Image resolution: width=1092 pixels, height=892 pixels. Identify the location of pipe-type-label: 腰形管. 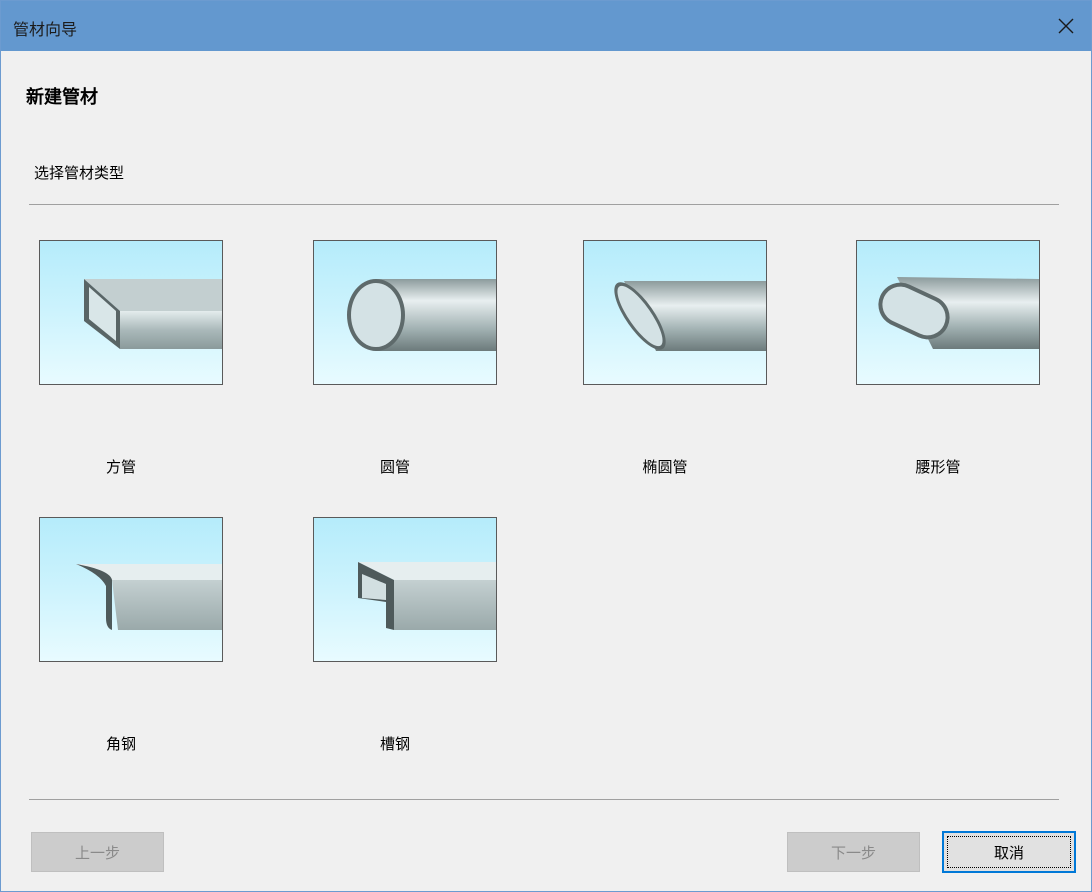
(938, 467).